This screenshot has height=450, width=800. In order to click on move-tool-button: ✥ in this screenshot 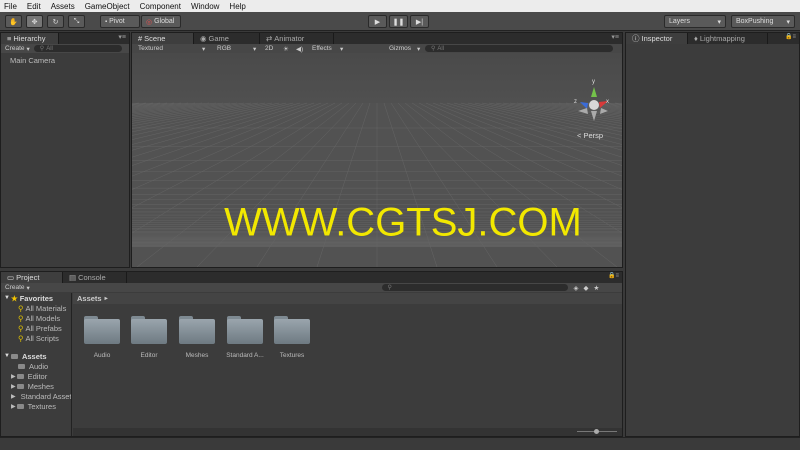, I will do `click(34, 21)`.